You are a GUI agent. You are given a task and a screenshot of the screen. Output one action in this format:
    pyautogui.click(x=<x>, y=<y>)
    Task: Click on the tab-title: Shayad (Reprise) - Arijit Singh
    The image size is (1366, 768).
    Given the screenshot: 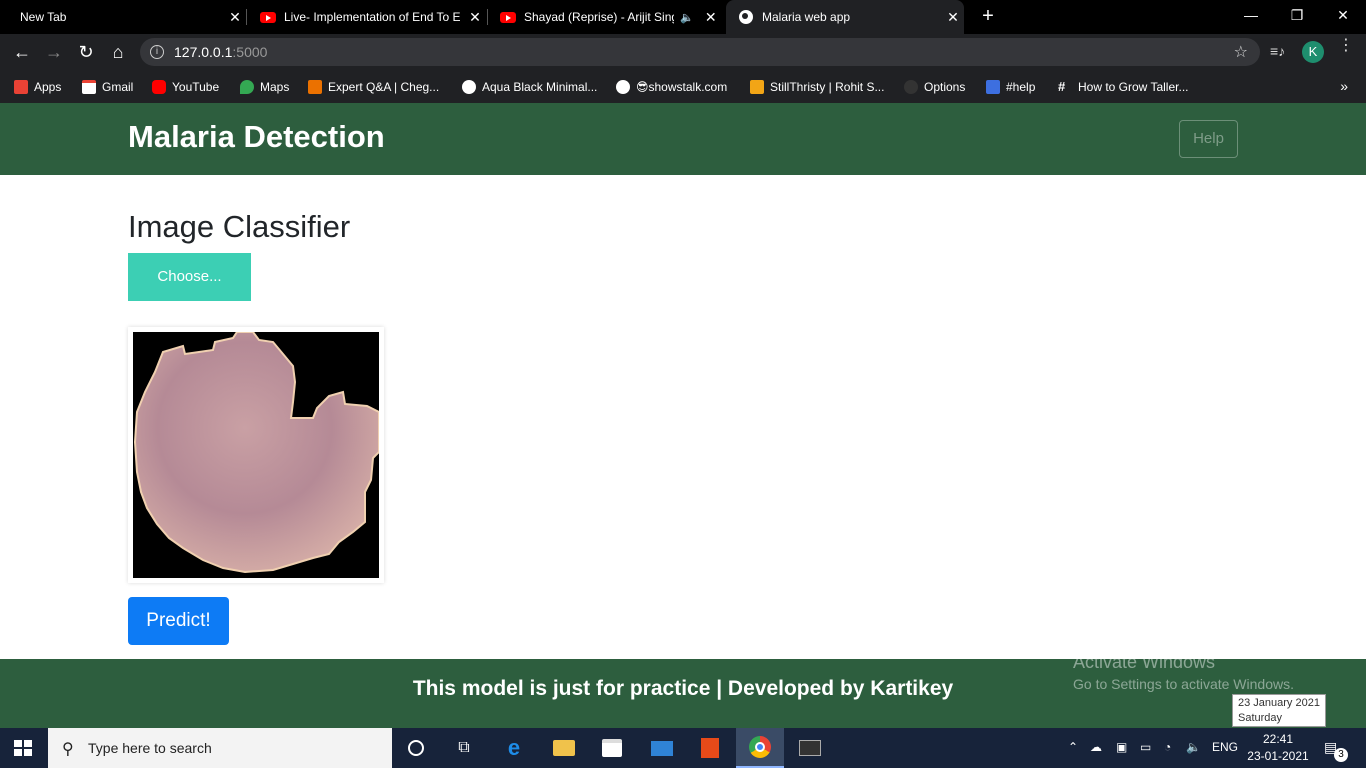 What is the action you would take?
    pyautogui.click(x=599, y=17)
    